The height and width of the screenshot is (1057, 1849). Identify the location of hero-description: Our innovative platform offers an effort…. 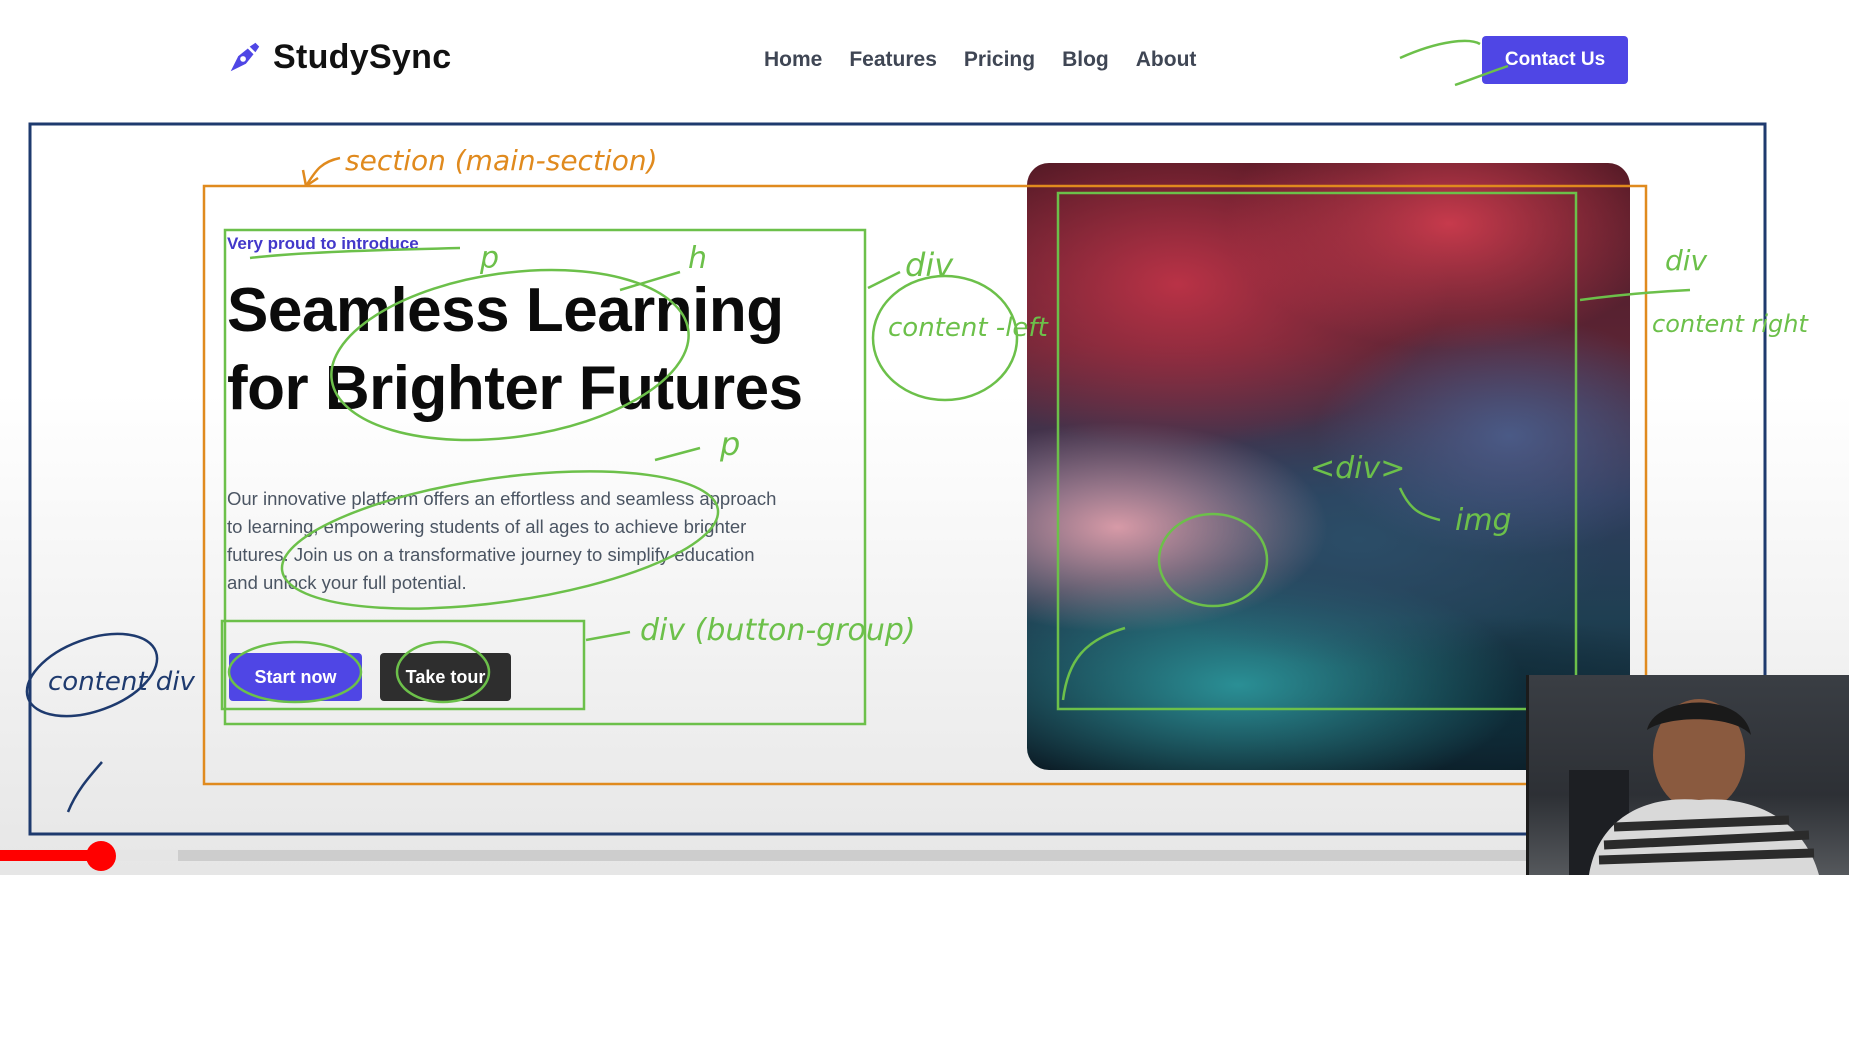
(502, 540).